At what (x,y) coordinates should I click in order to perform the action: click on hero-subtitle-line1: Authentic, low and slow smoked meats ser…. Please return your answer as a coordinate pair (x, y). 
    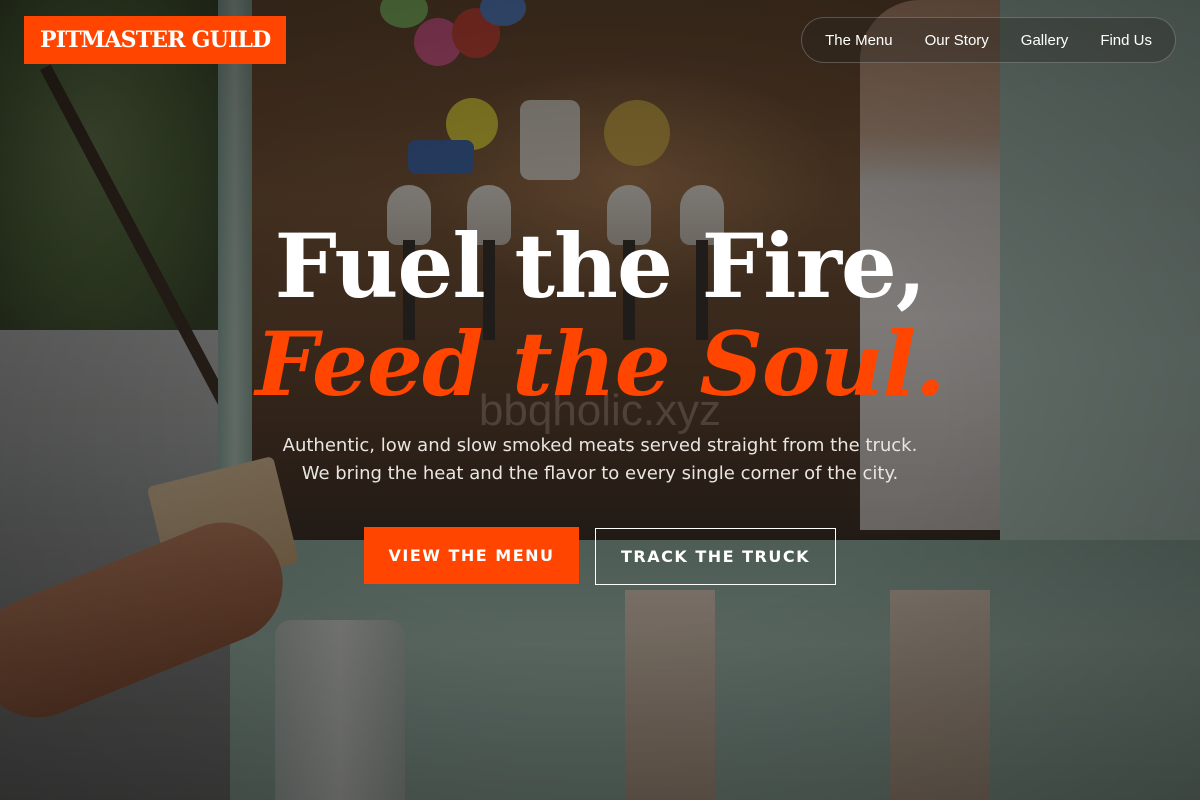
    Looking at the image, I should click on (600, 445).